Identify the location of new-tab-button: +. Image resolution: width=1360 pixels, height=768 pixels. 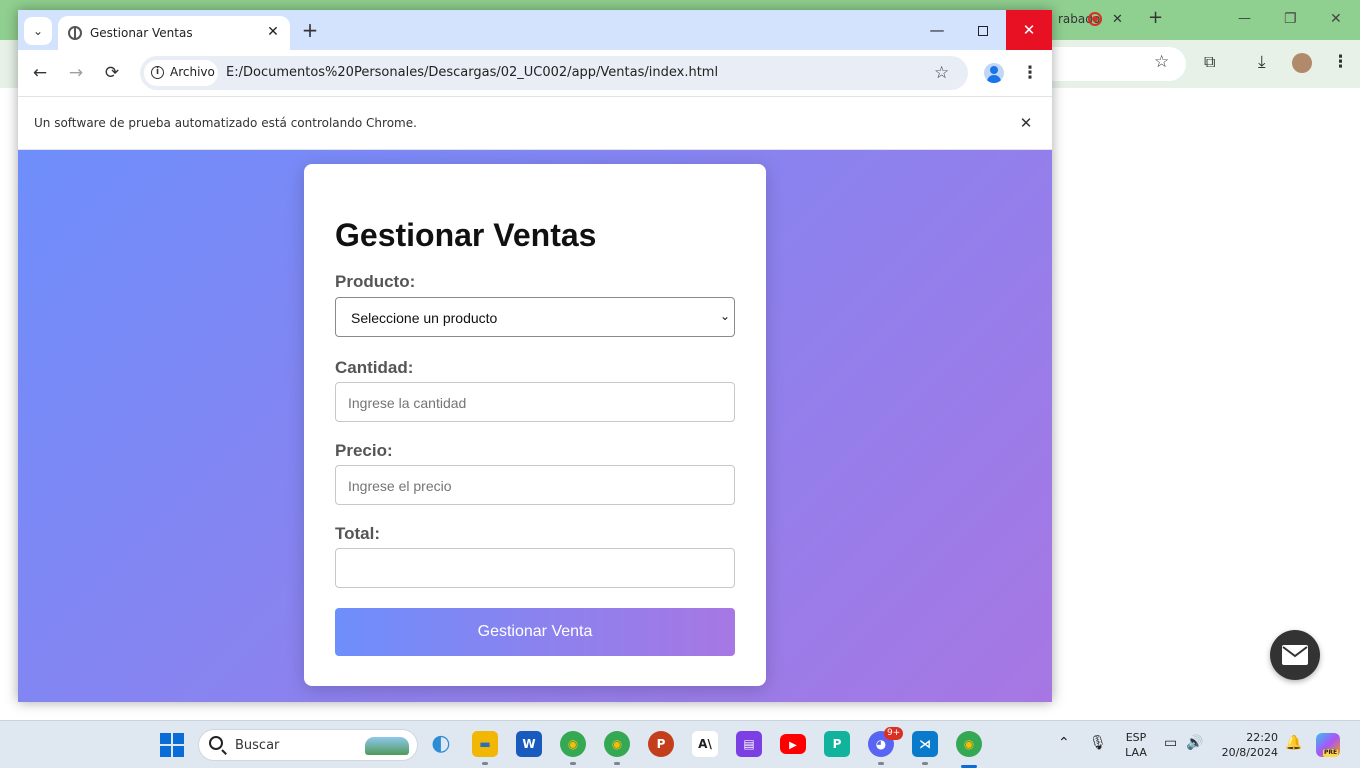
(310, 30).